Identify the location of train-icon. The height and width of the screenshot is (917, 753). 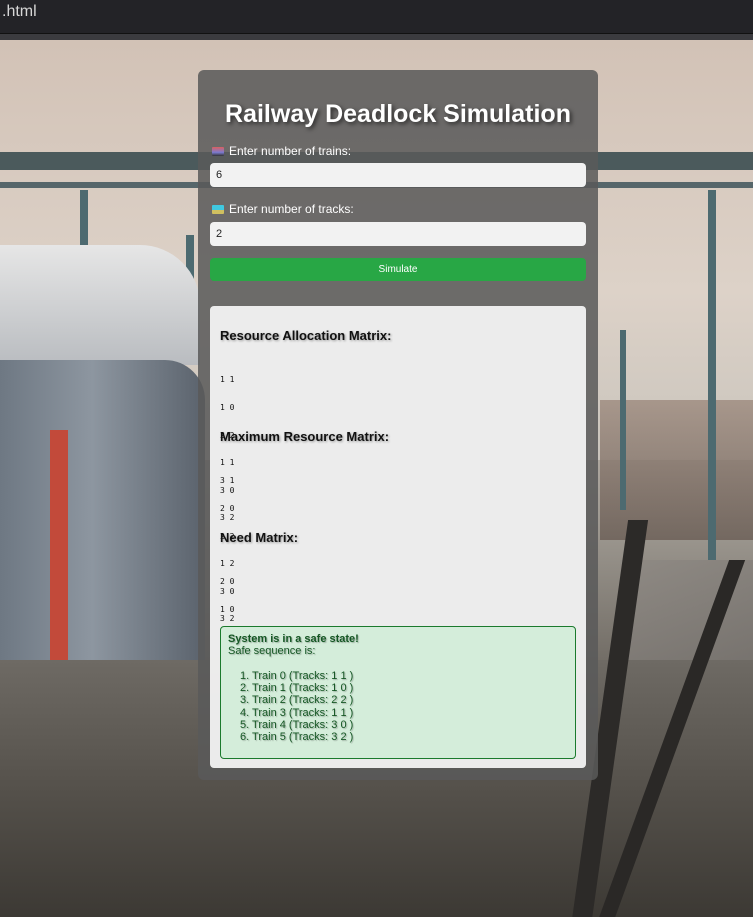
(218, 151).